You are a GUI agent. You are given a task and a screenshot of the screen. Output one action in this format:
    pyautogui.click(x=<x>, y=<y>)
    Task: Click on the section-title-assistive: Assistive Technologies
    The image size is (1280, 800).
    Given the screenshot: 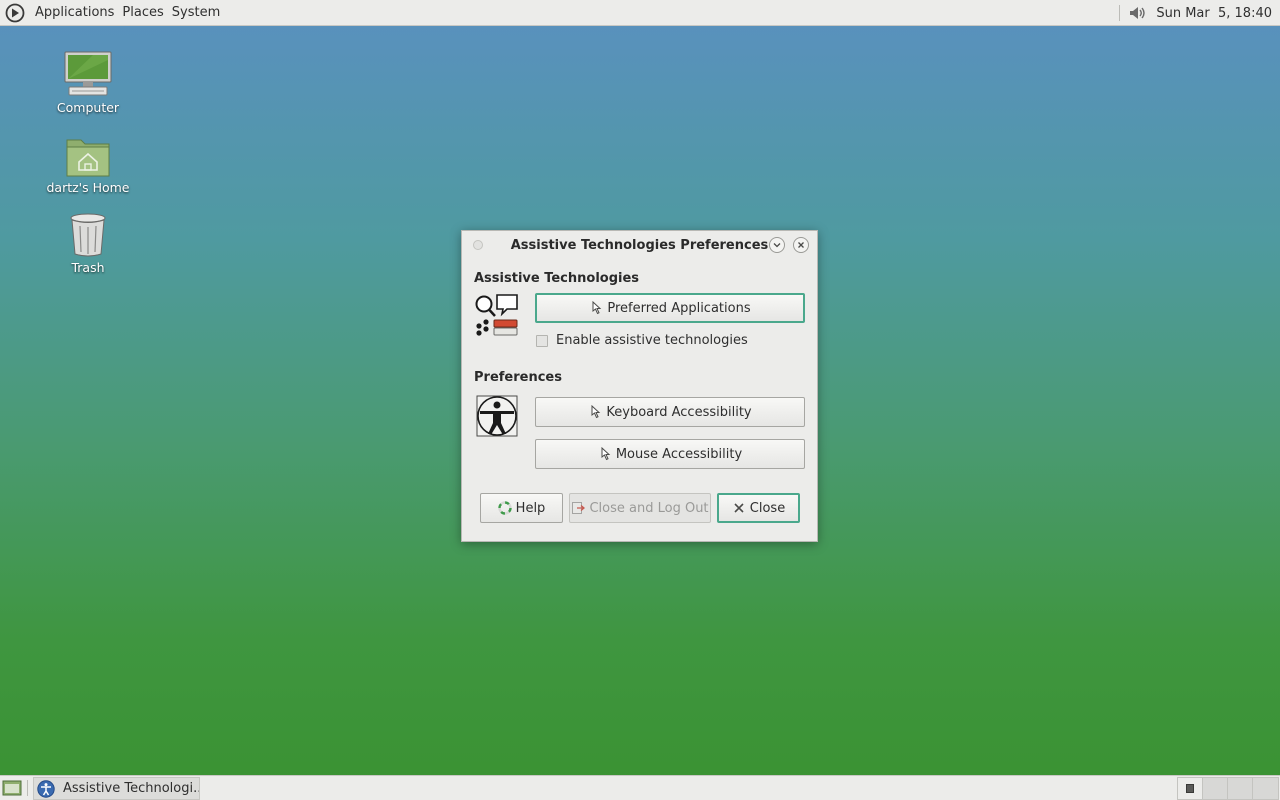 What is the action you would take?
    pyautogui.click(x=557, y=278)
    